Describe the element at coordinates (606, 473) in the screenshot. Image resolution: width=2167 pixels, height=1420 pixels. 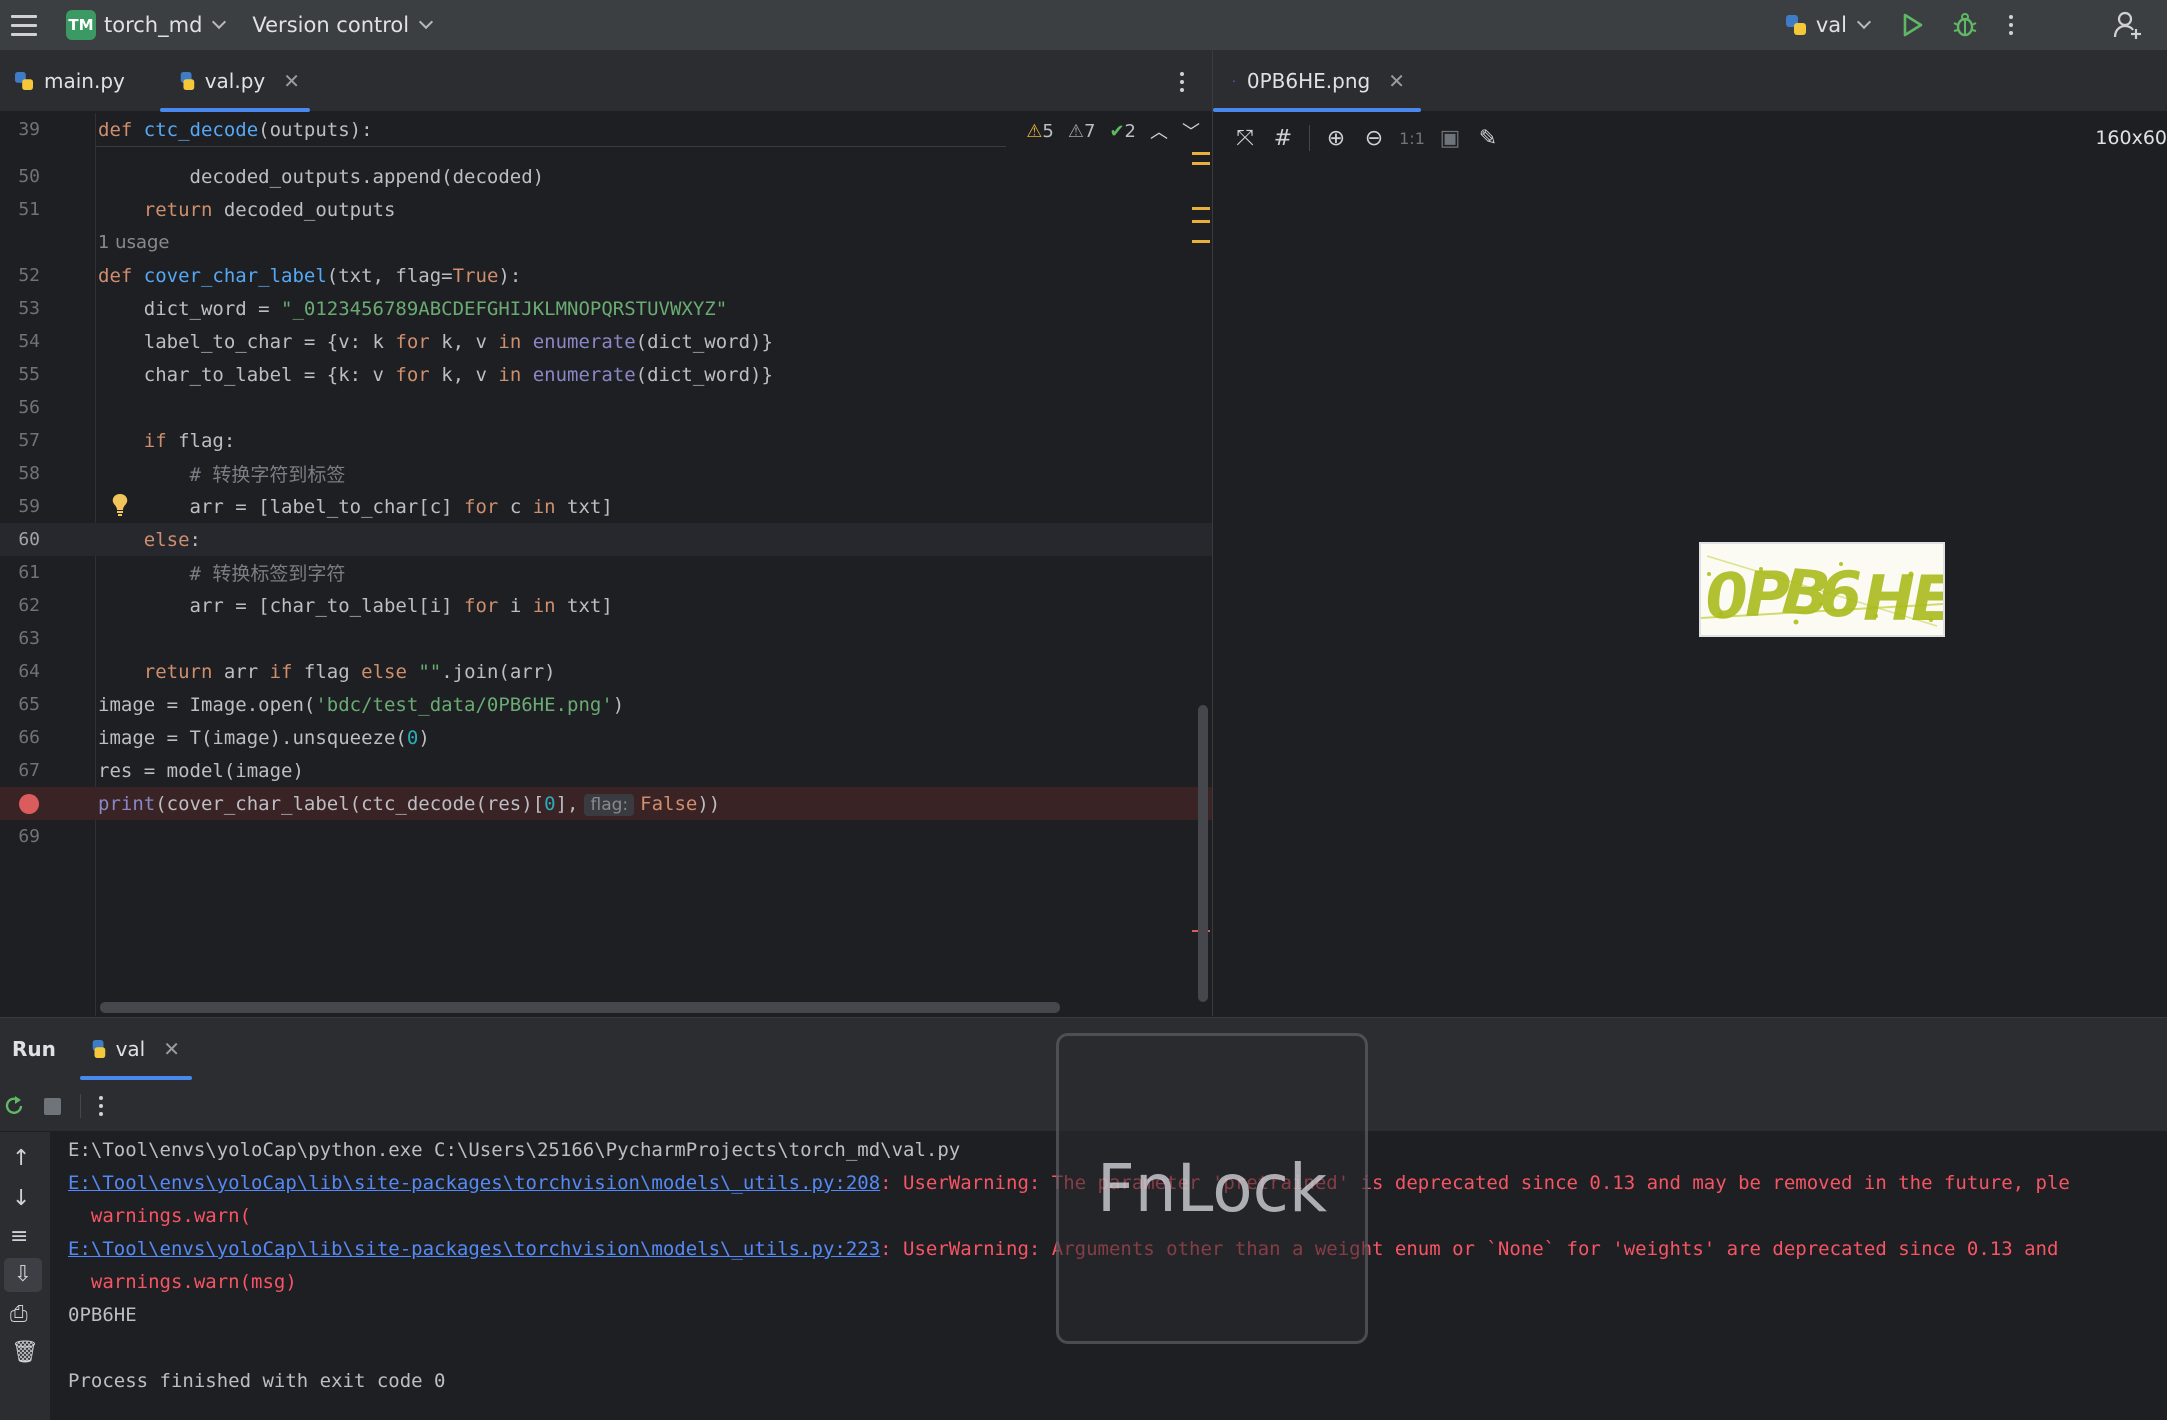
I see `code-line: 58 # 转换字符到标签` at that location.